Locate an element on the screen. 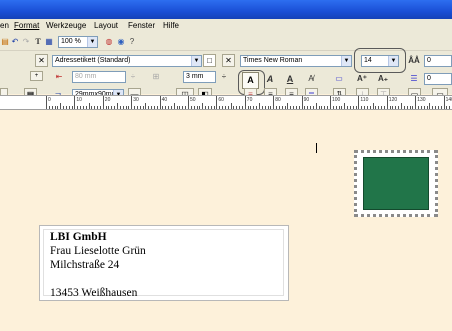  undo-icon: ↶ is located at coordinates (15, 41).